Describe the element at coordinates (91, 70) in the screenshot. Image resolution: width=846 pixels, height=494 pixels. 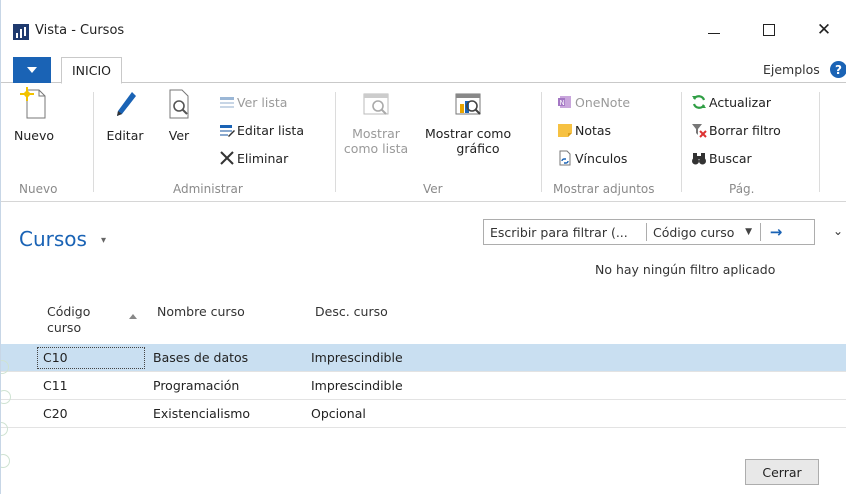
I see `tab-inicio: INICIO` at that location.